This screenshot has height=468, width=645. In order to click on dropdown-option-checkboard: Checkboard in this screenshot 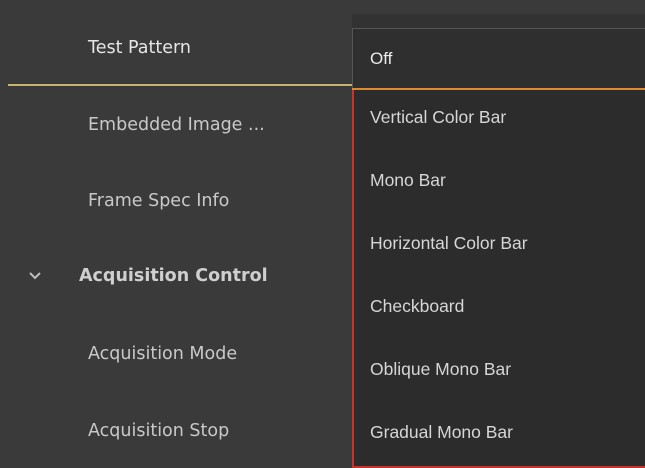, I will do `click(417, 306)`.